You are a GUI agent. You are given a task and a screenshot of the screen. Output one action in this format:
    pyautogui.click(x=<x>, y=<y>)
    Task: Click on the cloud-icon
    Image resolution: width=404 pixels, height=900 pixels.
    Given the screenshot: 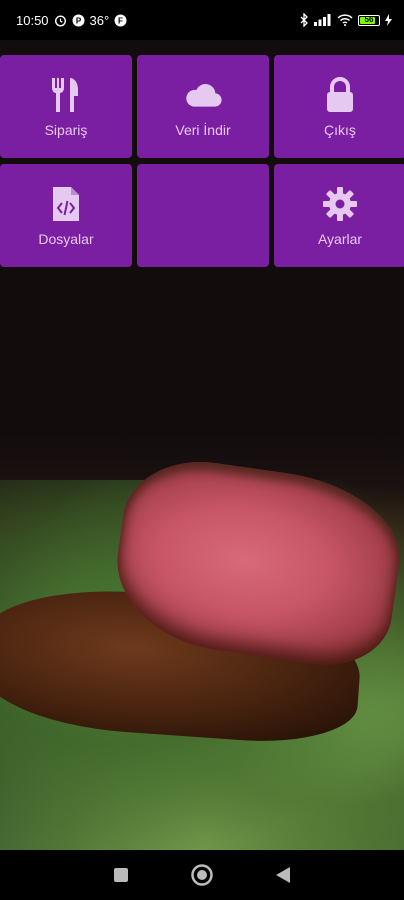 What is the action you would take?
    pyautogui.click(x=203, y=95)
    